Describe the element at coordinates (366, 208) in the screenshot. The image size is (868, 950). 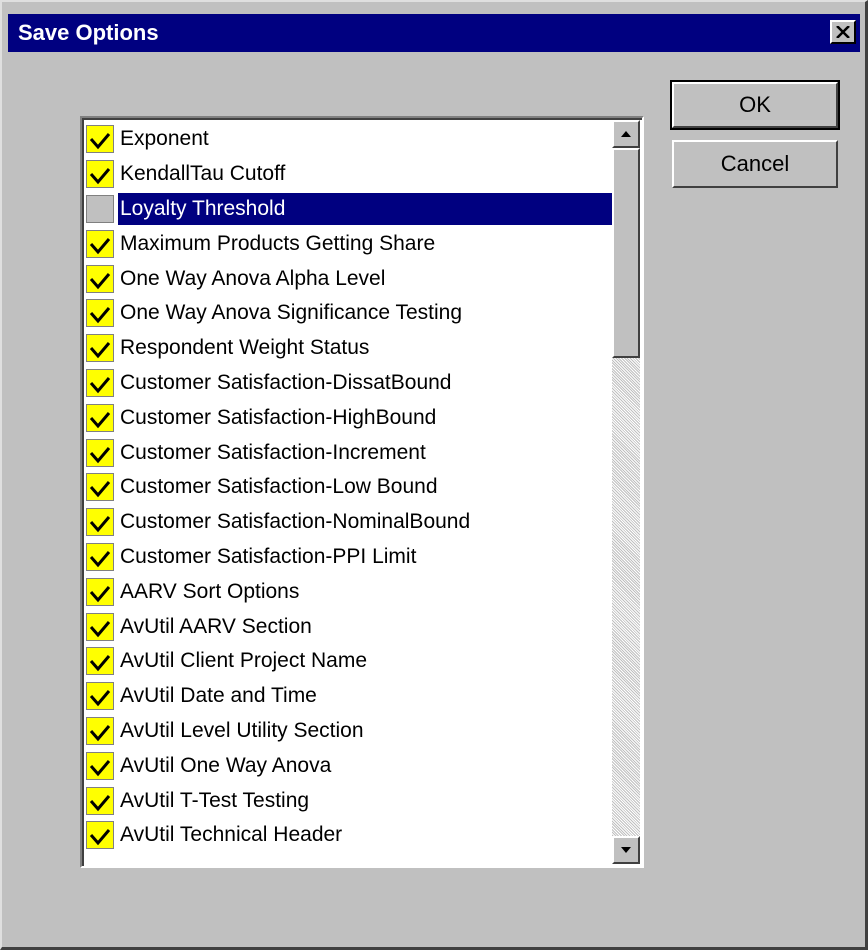
I see `option-label: Loyalty Threshold` at that location.